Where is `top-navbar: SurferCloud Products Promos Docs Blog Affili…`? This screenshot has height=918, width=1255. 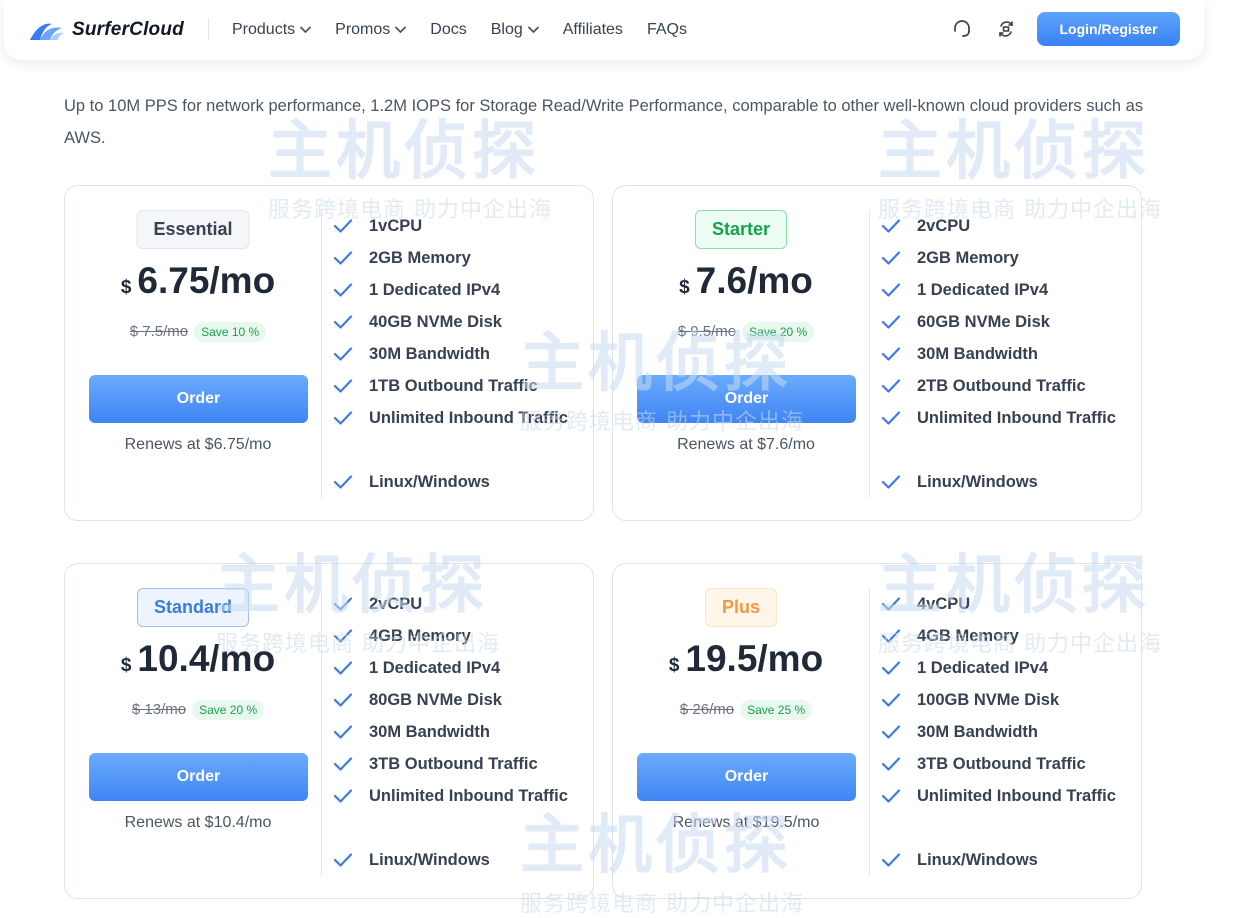 top-navbar: SurferCloud Products Promos Docs Blog Affili… is located at coordinates (604, 30).